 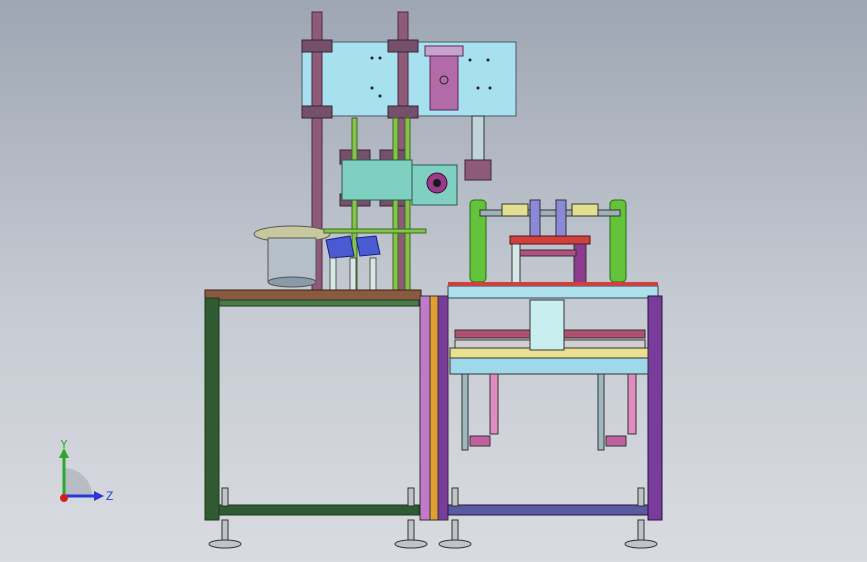 What do you see at coordinates (548, 253) in the screenshot?
I see `fixture-crossbar` at bounding box center [548, 253].